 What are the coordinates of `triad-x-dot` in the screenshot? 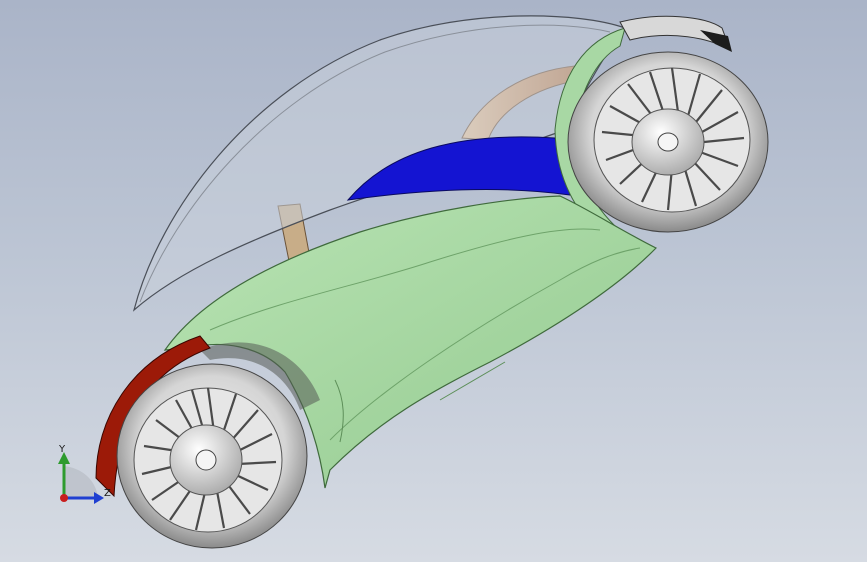 It's located at (64, 498).